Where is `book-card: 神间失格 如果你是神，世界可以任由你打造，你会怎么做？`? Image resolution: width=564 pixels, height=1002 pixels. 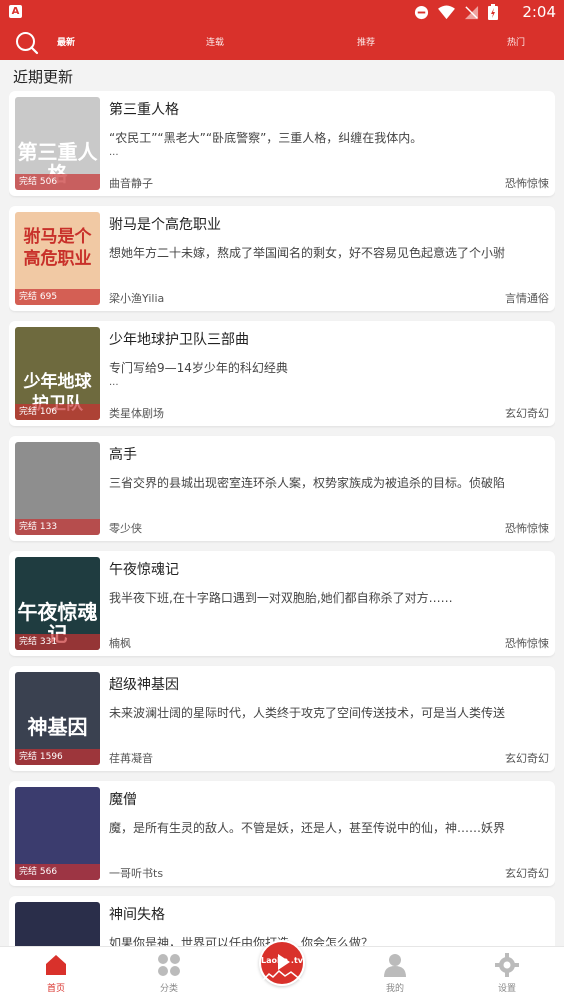 book-card: 神间失格 如果你是神，世界可以任由你打造，你会怎么做？ is located at coordinates (282, 921).